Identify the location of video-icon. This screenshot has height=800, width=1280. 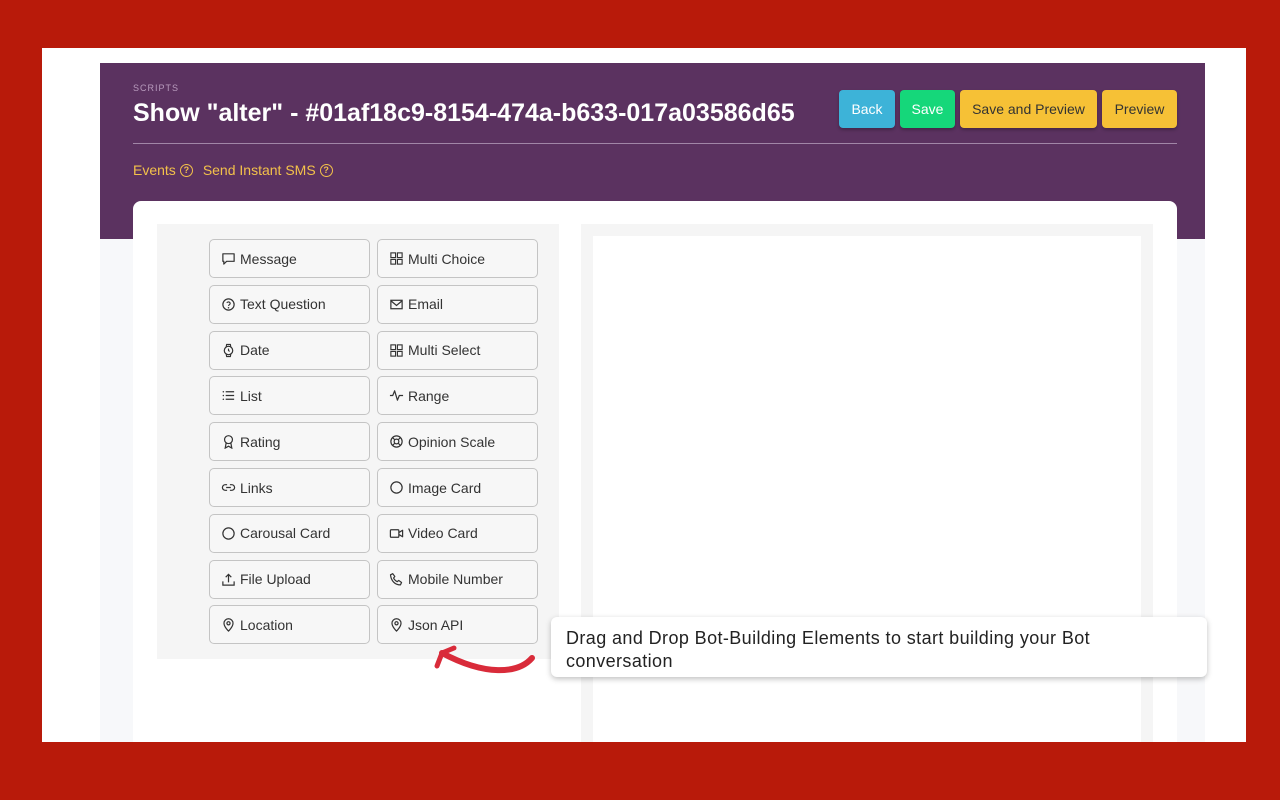
(396, 533).